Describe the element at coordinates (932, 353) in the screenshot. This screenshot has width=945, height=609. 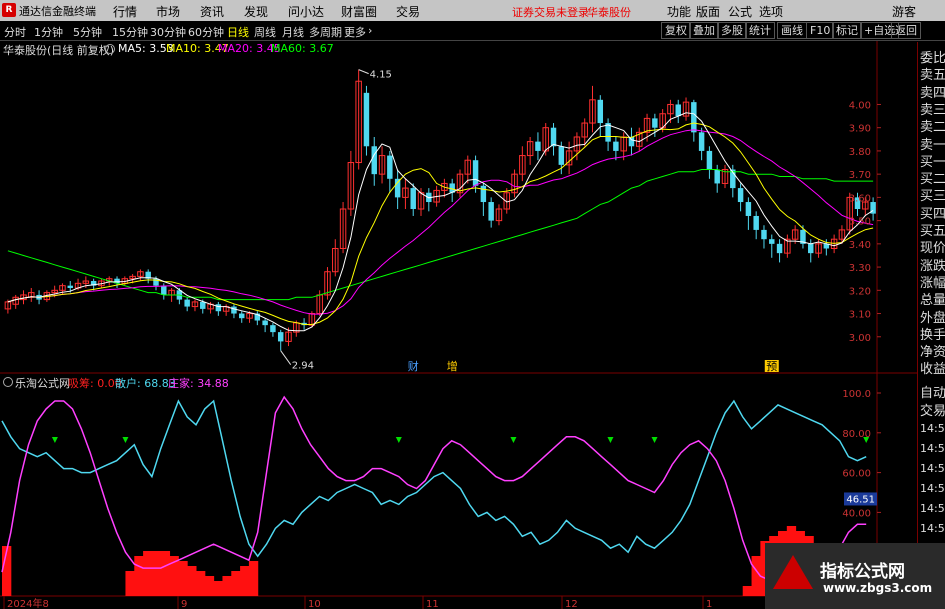
I see `quote-field-label: 净资` at that location.